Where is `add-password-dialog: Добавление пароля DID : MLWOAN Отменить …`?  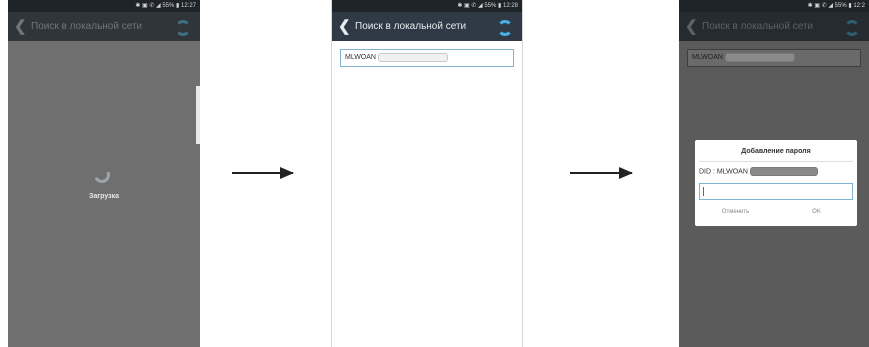
add-password-dialog: Добавление пароля DID : MLWOAN Отменить … is located at coordinates (776, 183).